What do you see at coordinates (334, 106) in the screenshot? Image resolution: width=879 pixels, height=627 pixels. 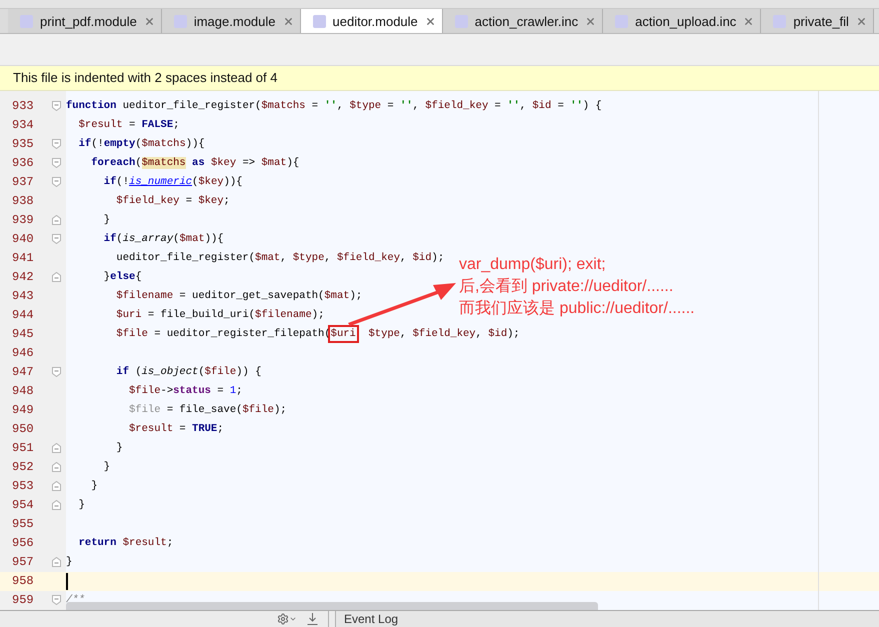 I see `code-line: function ueditor_file_register($matchs = '', $type = '', $field_key = '', $id = '') {` at bounding box center [334, 106].